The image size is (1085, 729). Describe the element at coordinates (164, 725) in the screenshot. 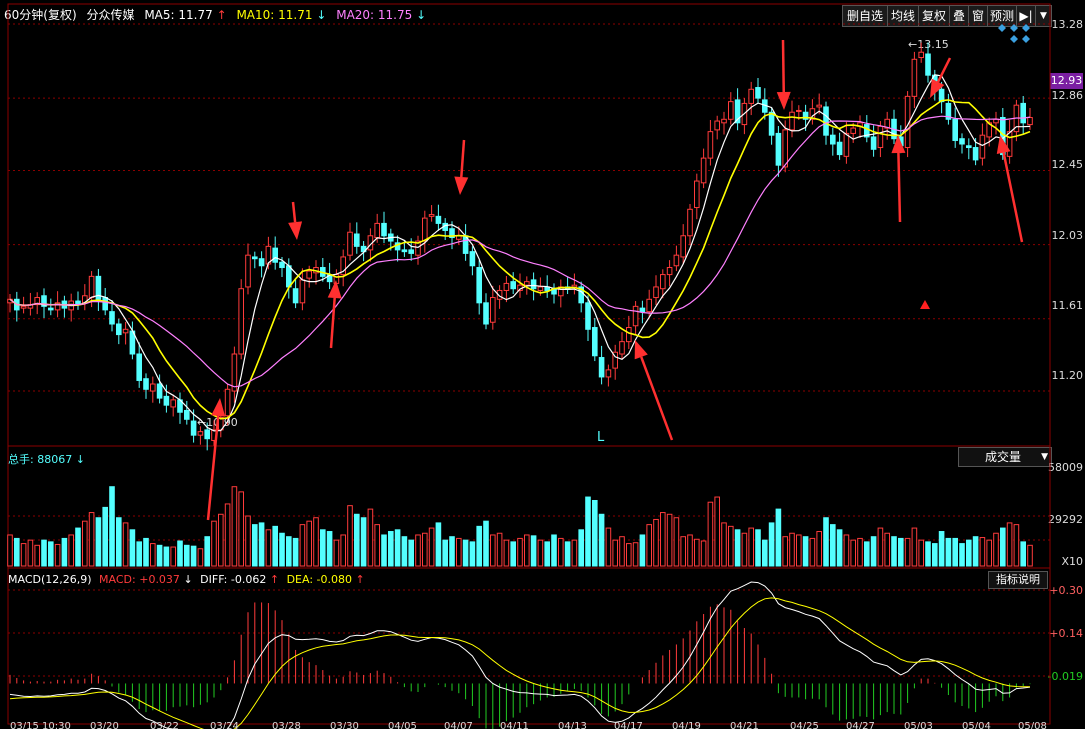

I see `x-tick-label: 03/22` at that location.